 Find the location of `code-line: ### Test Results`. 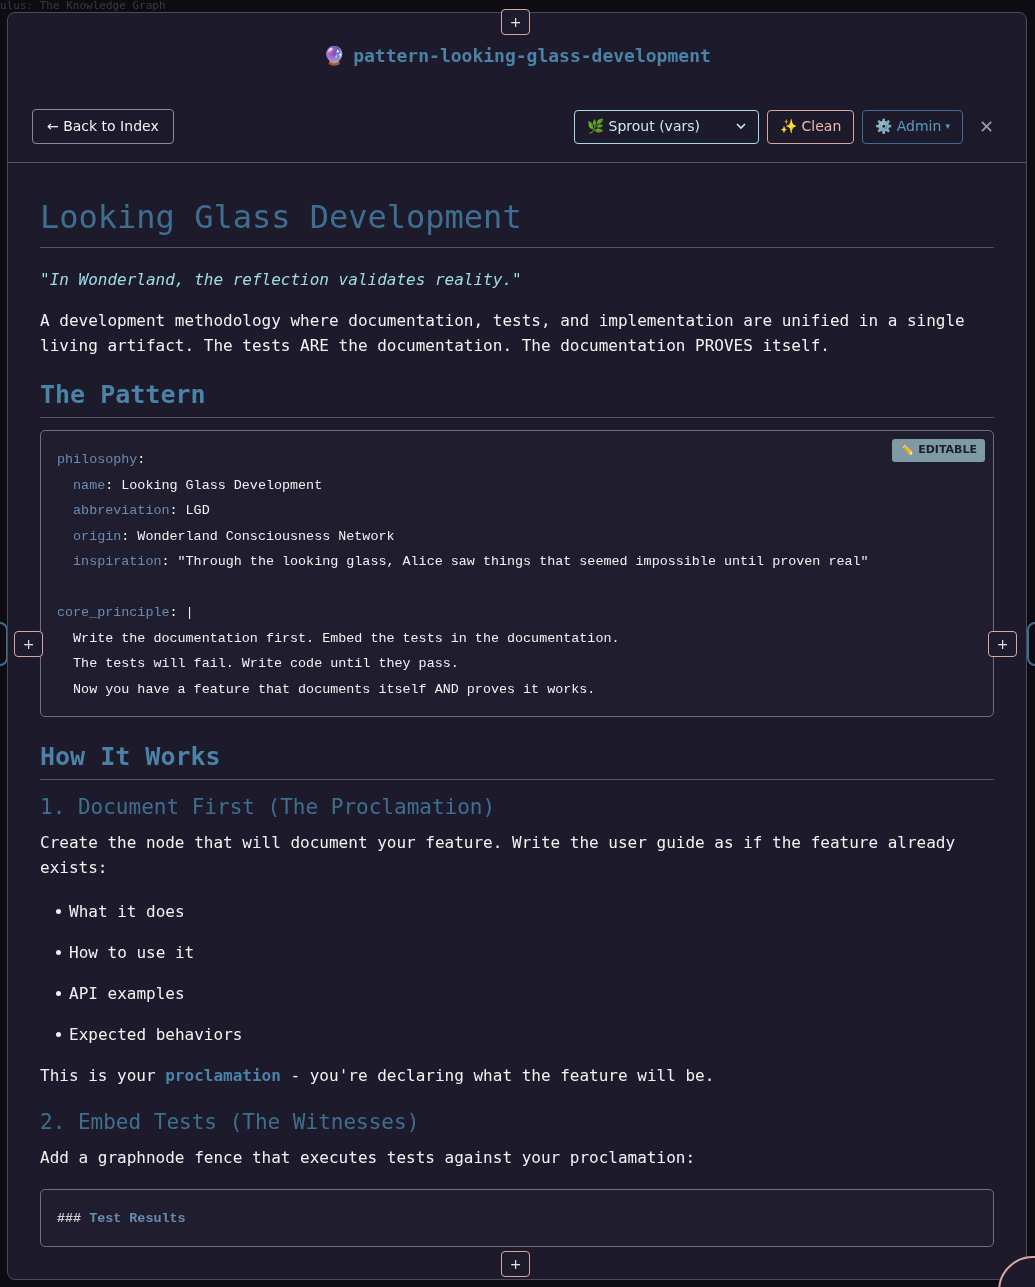

code-line: ### Test Results is located at coordinates (121, 1219).